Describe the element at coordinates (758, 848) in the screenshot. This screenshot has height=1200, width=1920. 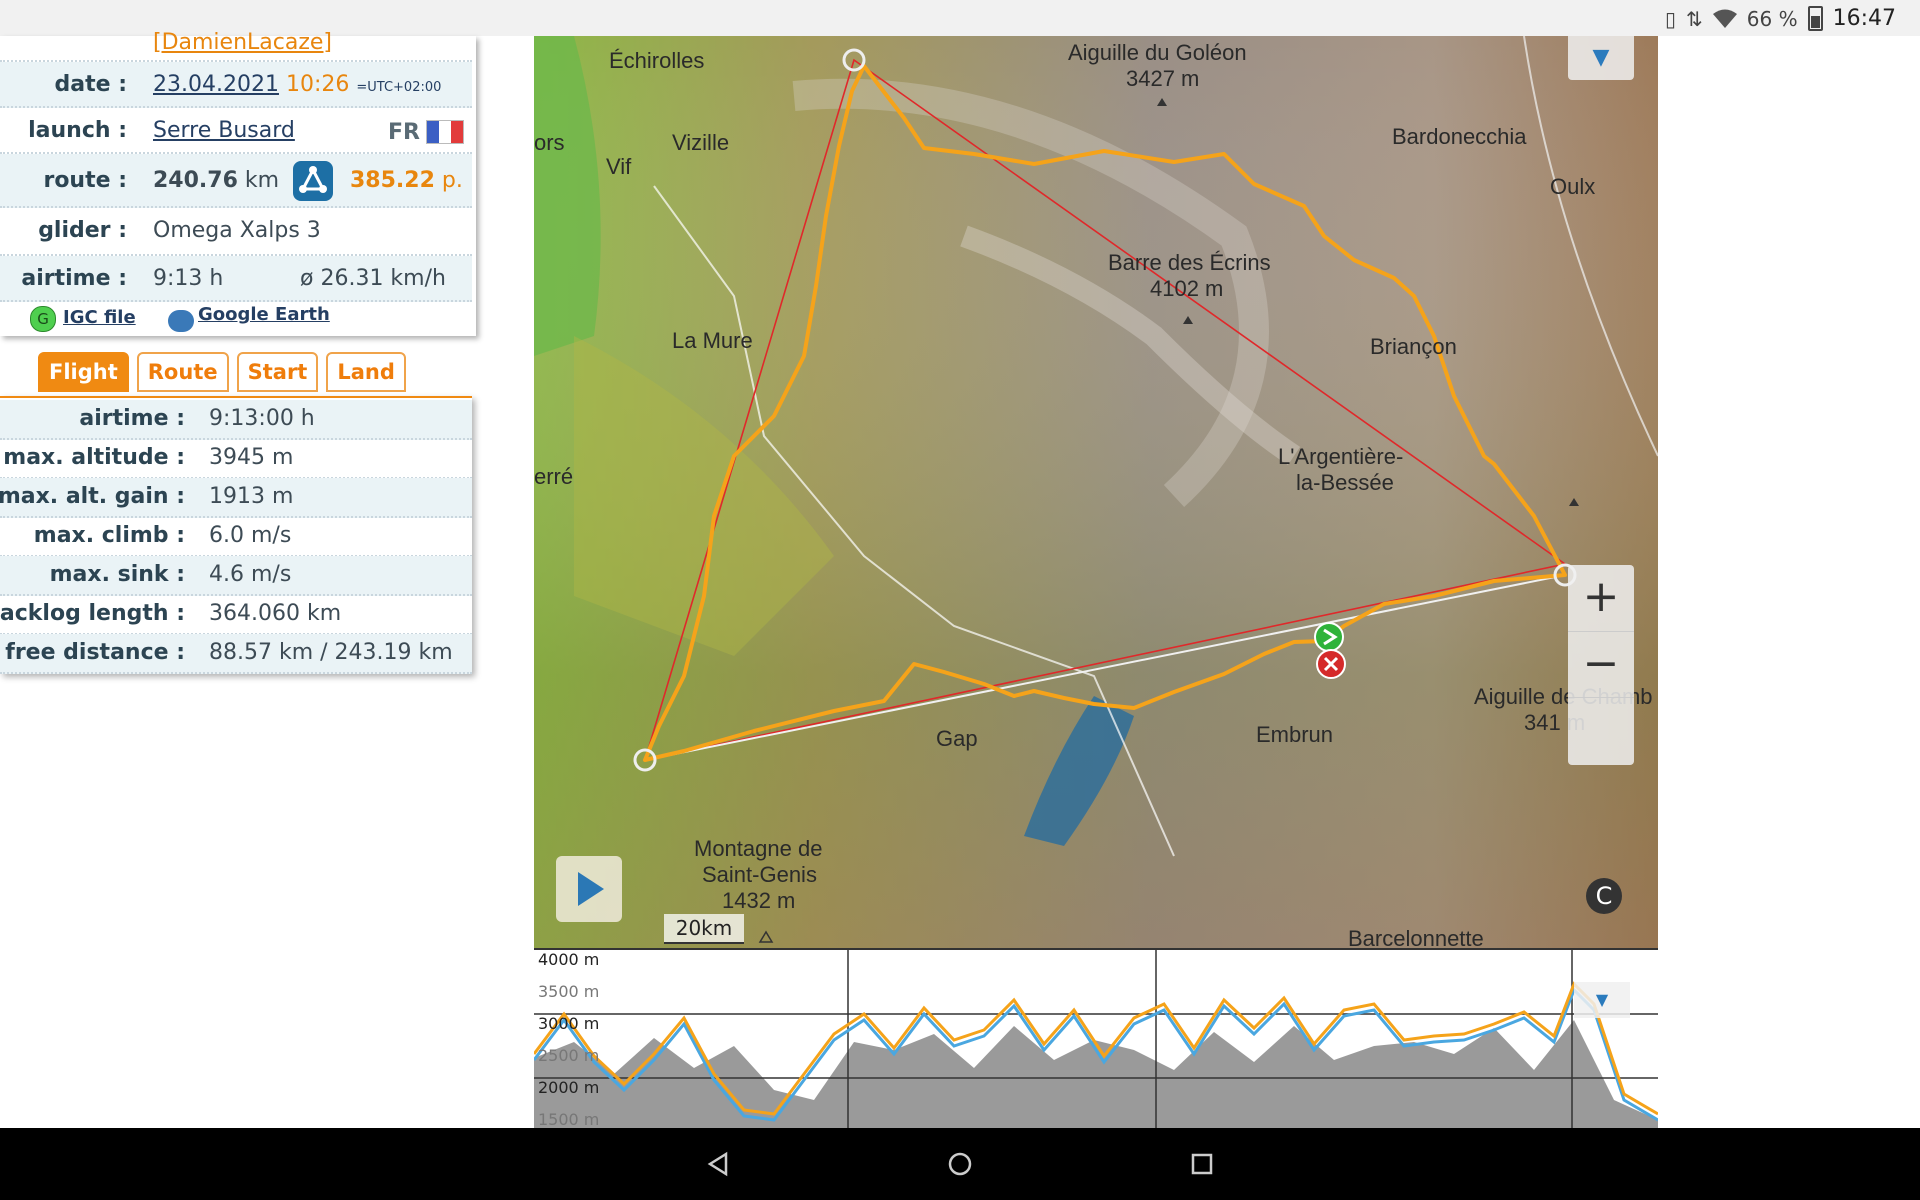
I see `map-label: Montagne de` at that location.